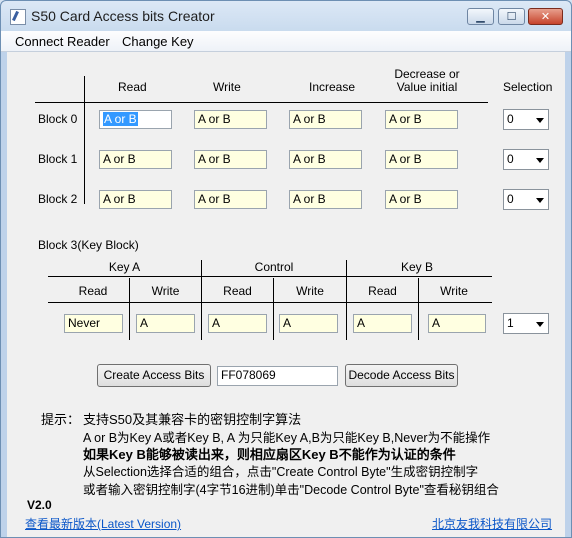 The height and width of the screenshot is (538, 572). What do you see at coordinates (325, 159) in the screenshot?
I see `block1-increase-field: A or B` at bounding box center [325, 159].